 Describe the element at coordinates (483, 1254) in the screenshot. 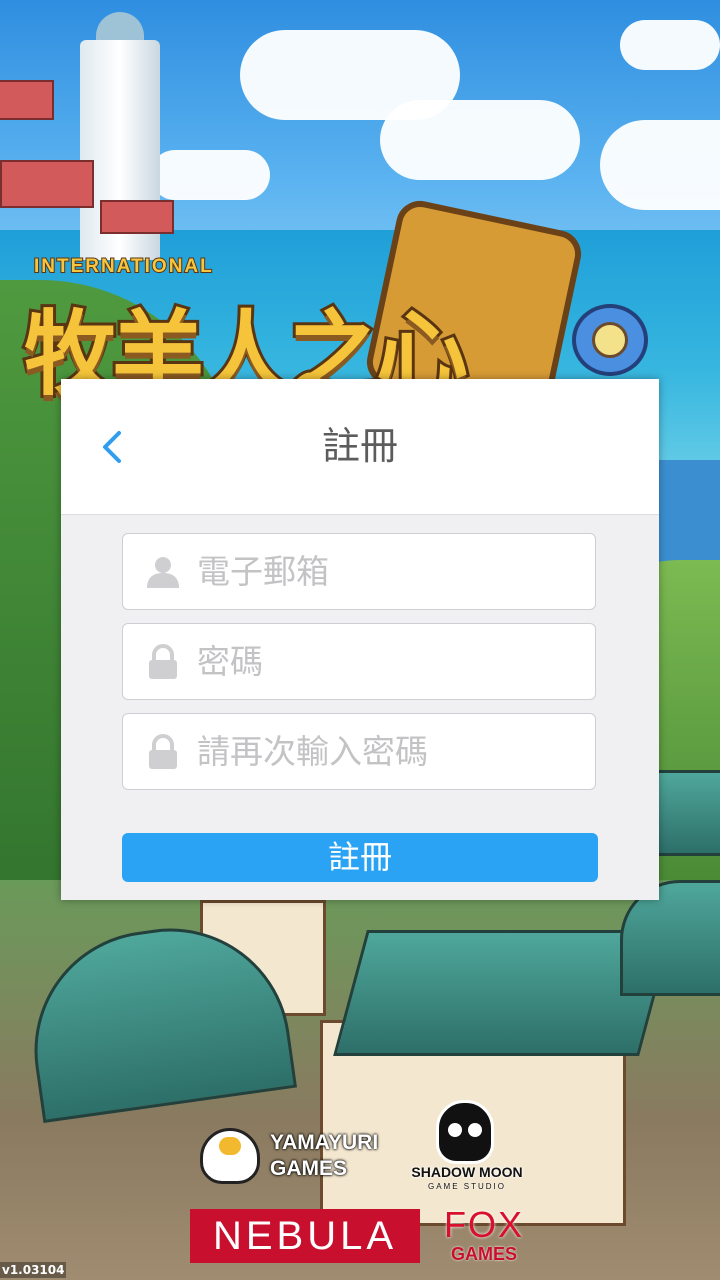

I see `fox-line2: GAMES` at that location.